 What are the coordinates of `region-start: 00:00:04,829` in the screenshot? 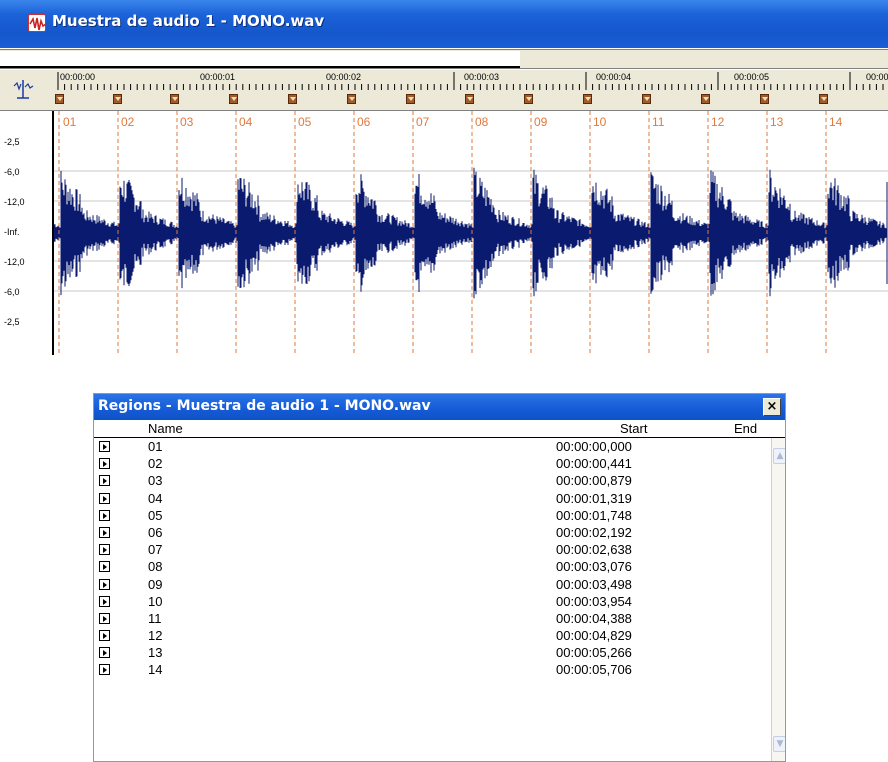 It's located at (594, 636).